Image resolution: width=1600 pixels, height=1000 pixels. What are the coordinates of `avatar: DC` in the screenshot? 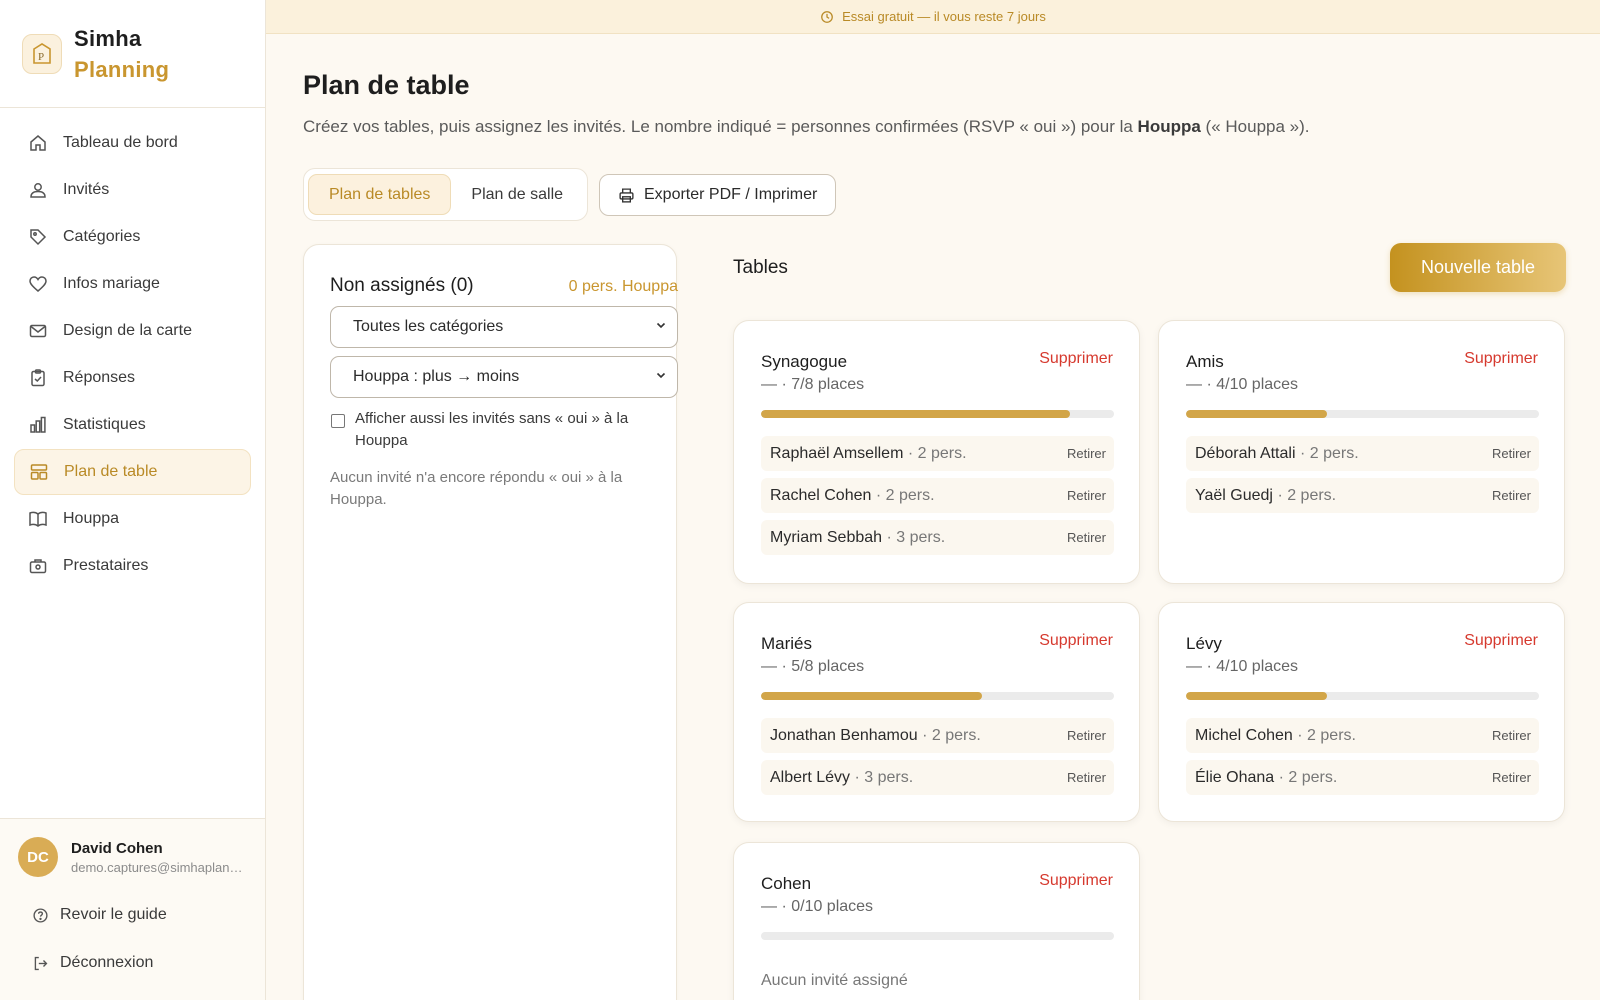 It's located at (38, 857).